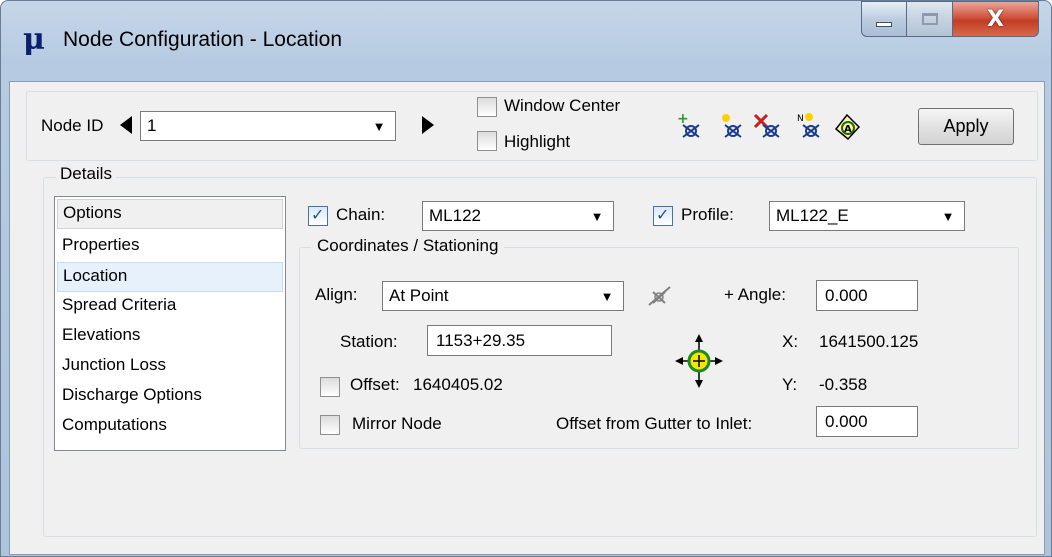 The width and height of the screenshot is (1052, 557). I want to click on x-label: X:, so click(790, 341).